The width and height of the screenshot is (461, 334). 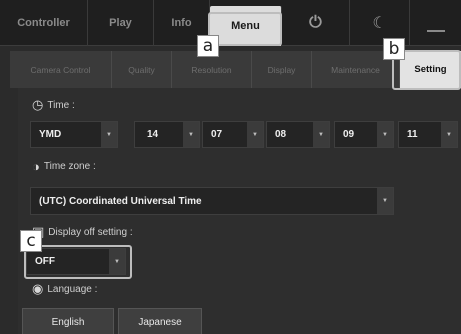 What do you see at coordinates (72, 289) in the screenshot?
I see `language-label-text: Language :` at bounding box center [72, 289].